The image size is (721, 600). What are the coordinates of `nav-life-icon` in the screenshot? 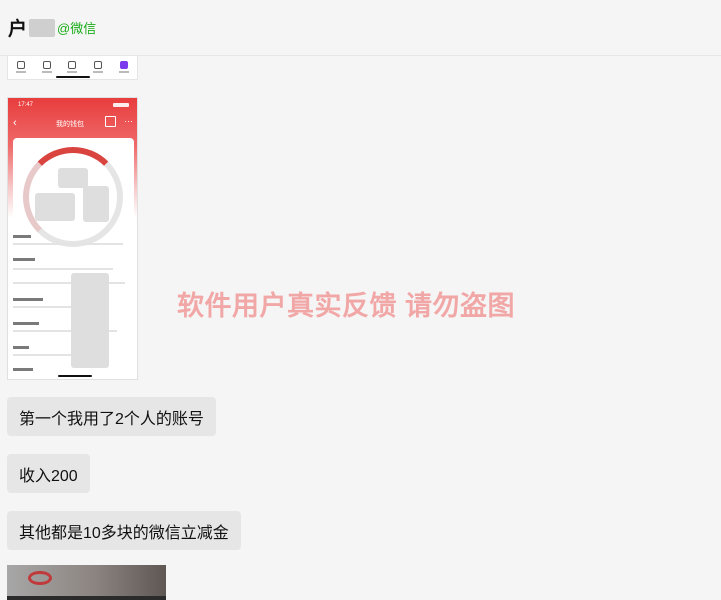 It's located at (72, 67).